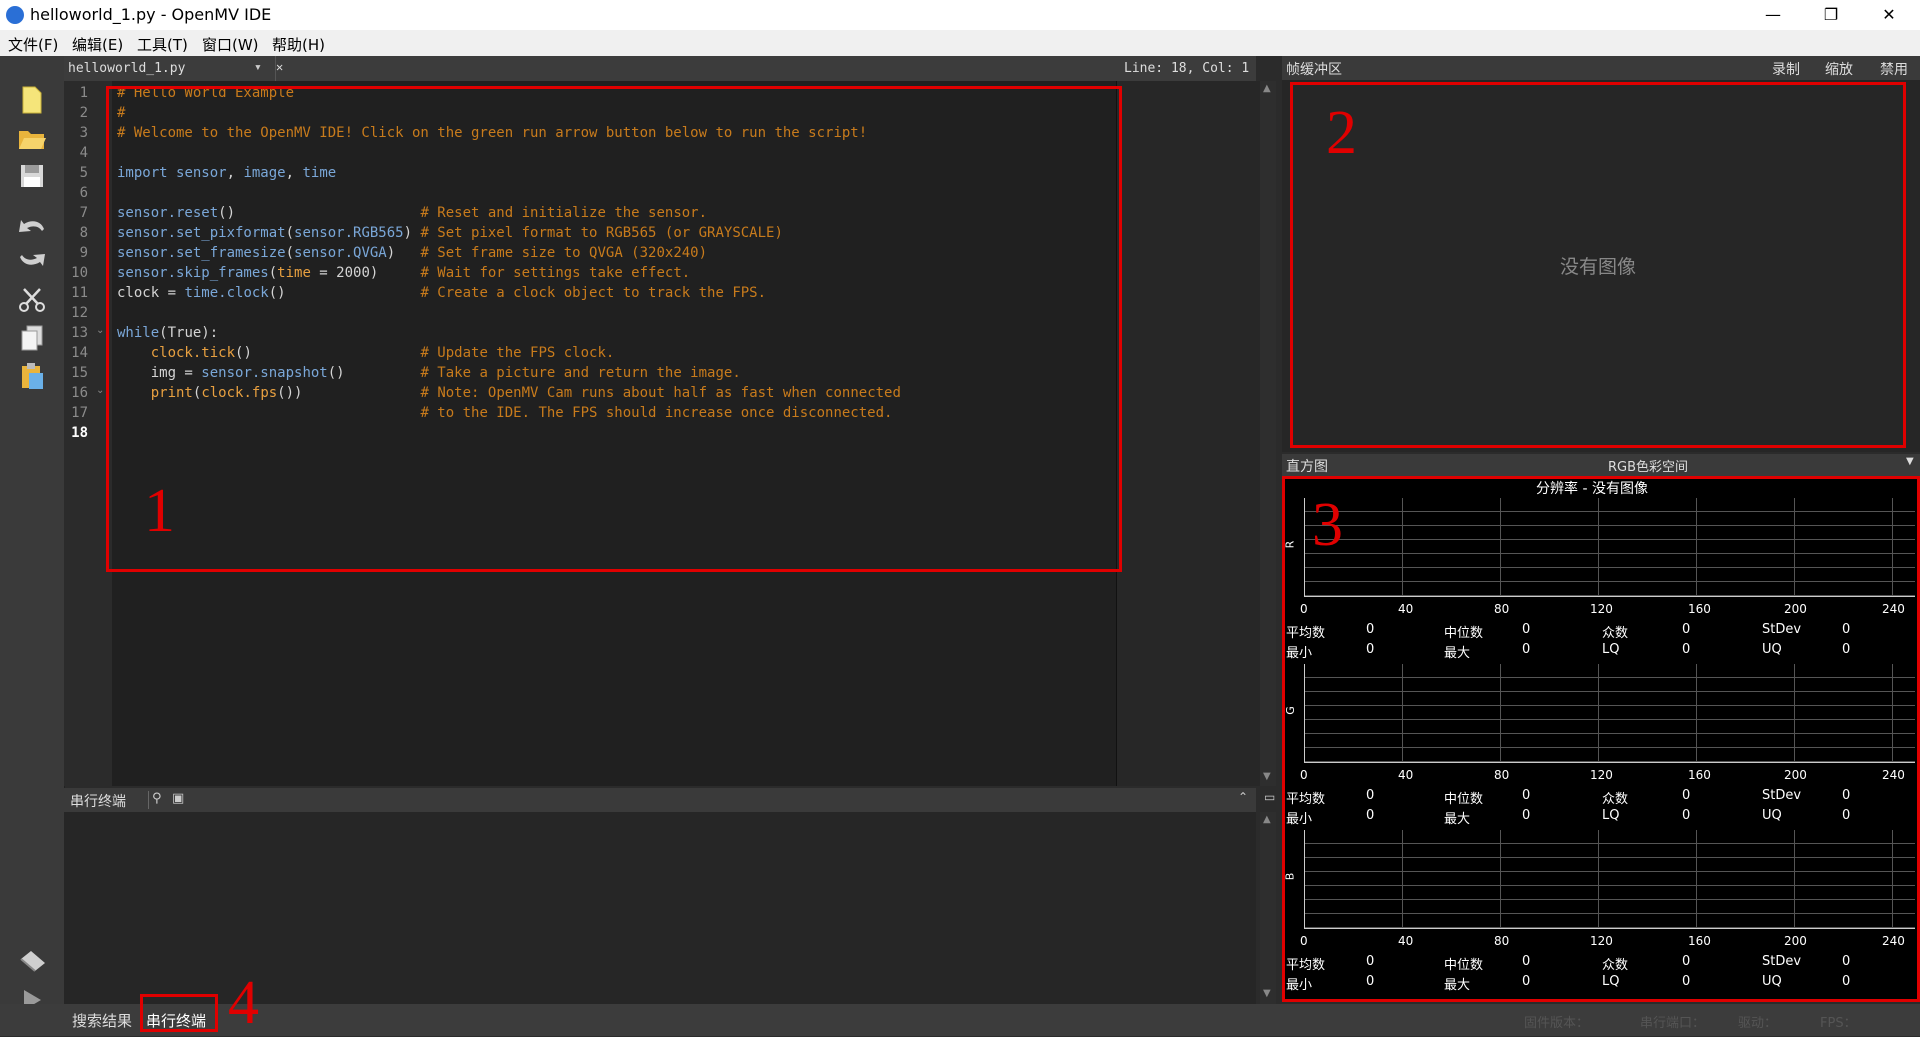  Describe the element at coordinates (83, 113) in the screenshot. I see `line-number: 2` at that location.